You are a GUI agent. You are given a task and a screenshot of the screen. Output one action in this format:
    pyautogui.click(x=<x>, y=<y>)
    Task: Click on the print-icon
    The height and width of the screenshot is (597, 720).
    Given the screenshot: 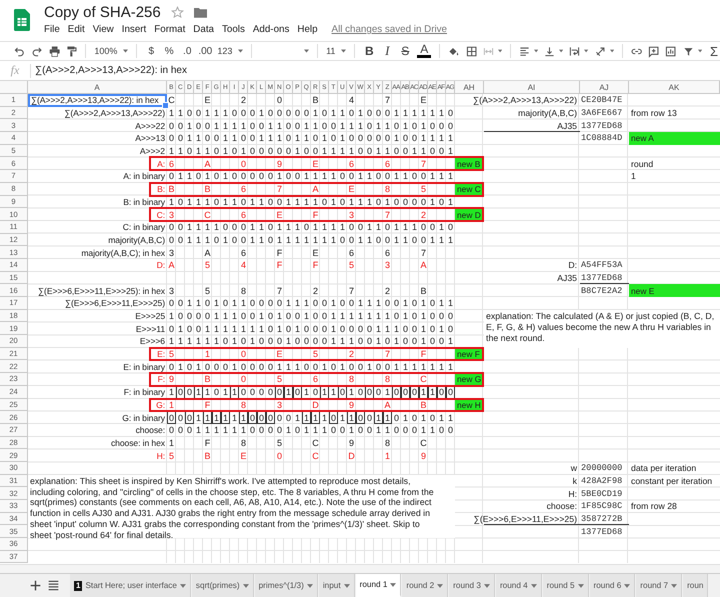 What is the action you would take?
    pyautogui.click(x=54, y=51)
    